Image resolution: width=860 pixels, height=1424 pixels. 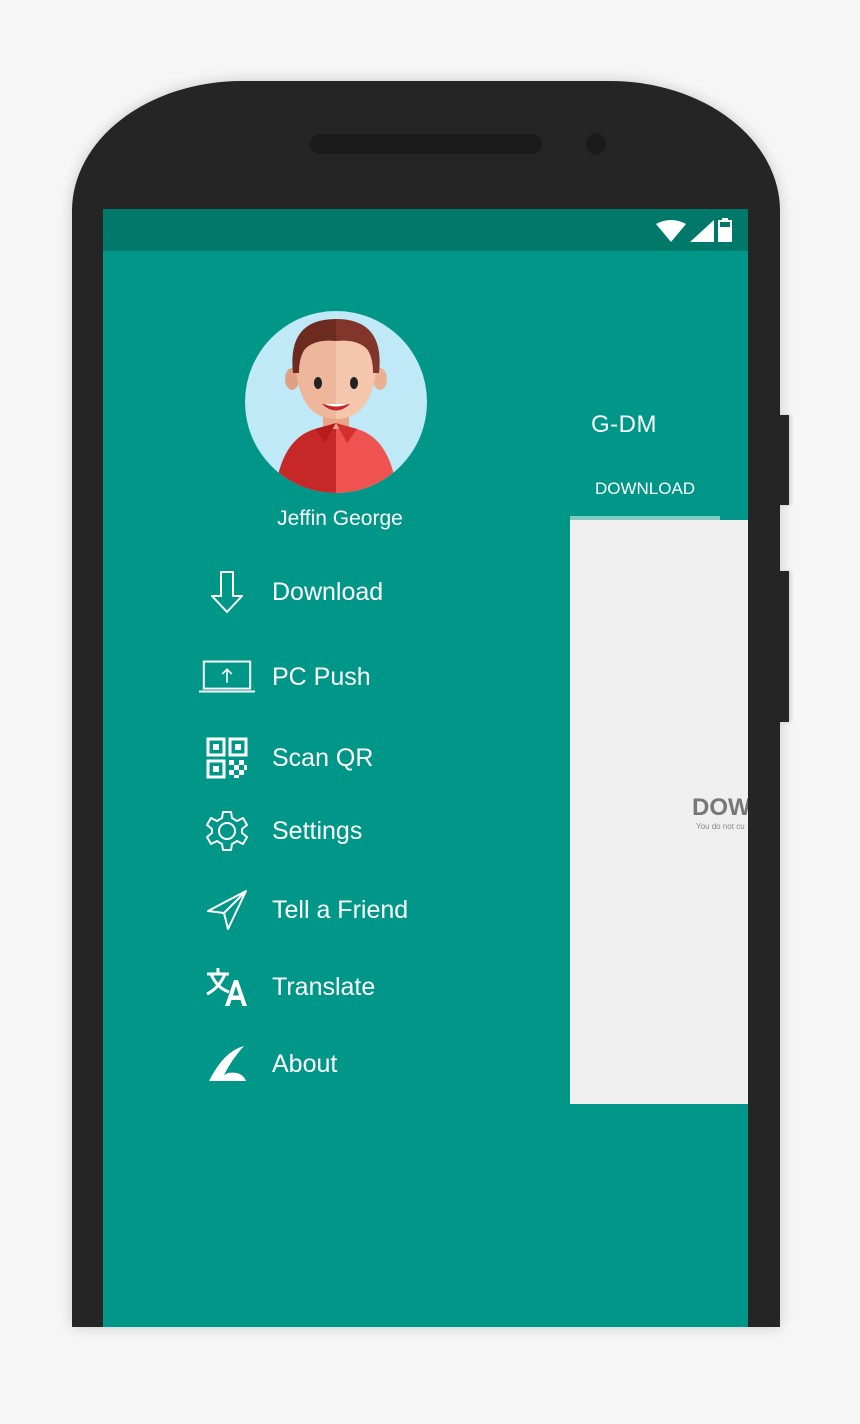 I want to click on menu-label: Download, so click(x=328, y=591).